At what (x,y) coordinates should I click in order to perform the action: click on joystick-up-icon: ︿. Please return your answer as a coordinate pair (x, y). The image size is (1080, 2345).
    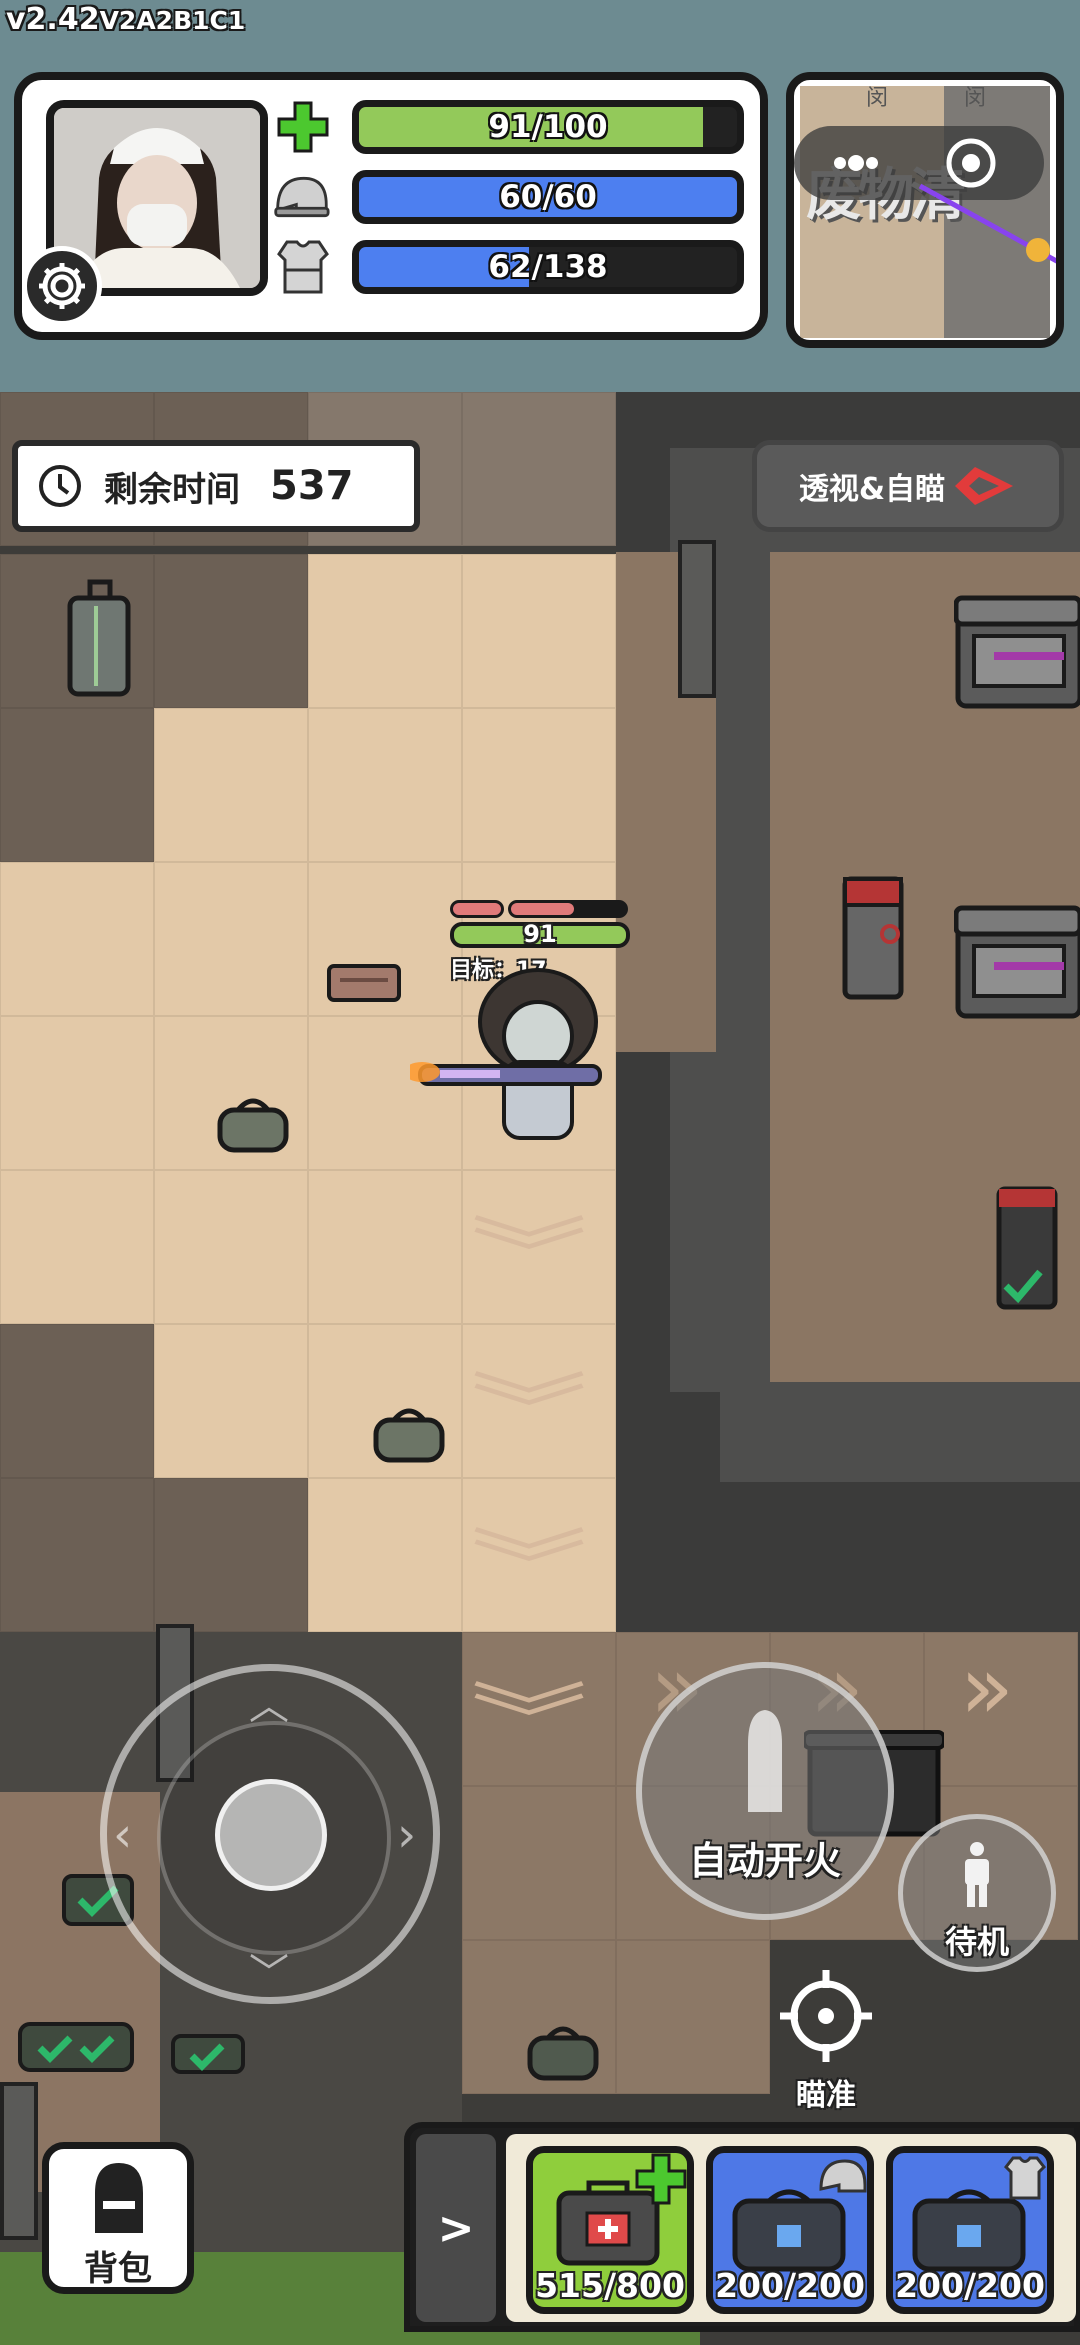
    Looking at the image, I should click on (269, 1706).